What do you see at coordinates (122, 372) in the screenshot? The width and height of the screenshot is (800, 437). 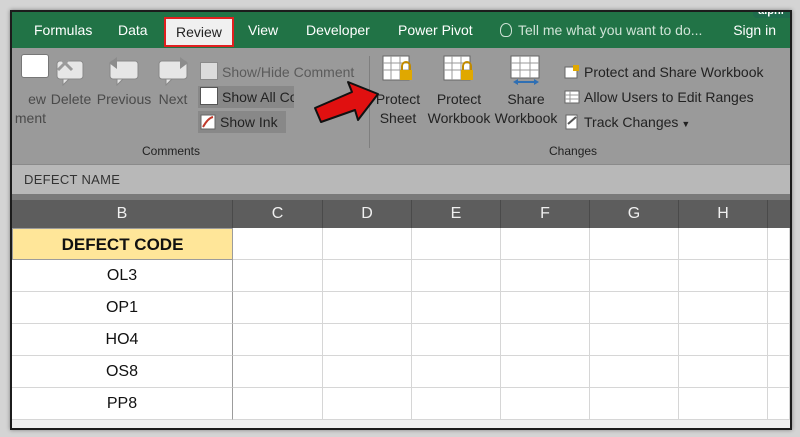 I see `defect-code-cell: OS8` at bounding box center [122, 372].